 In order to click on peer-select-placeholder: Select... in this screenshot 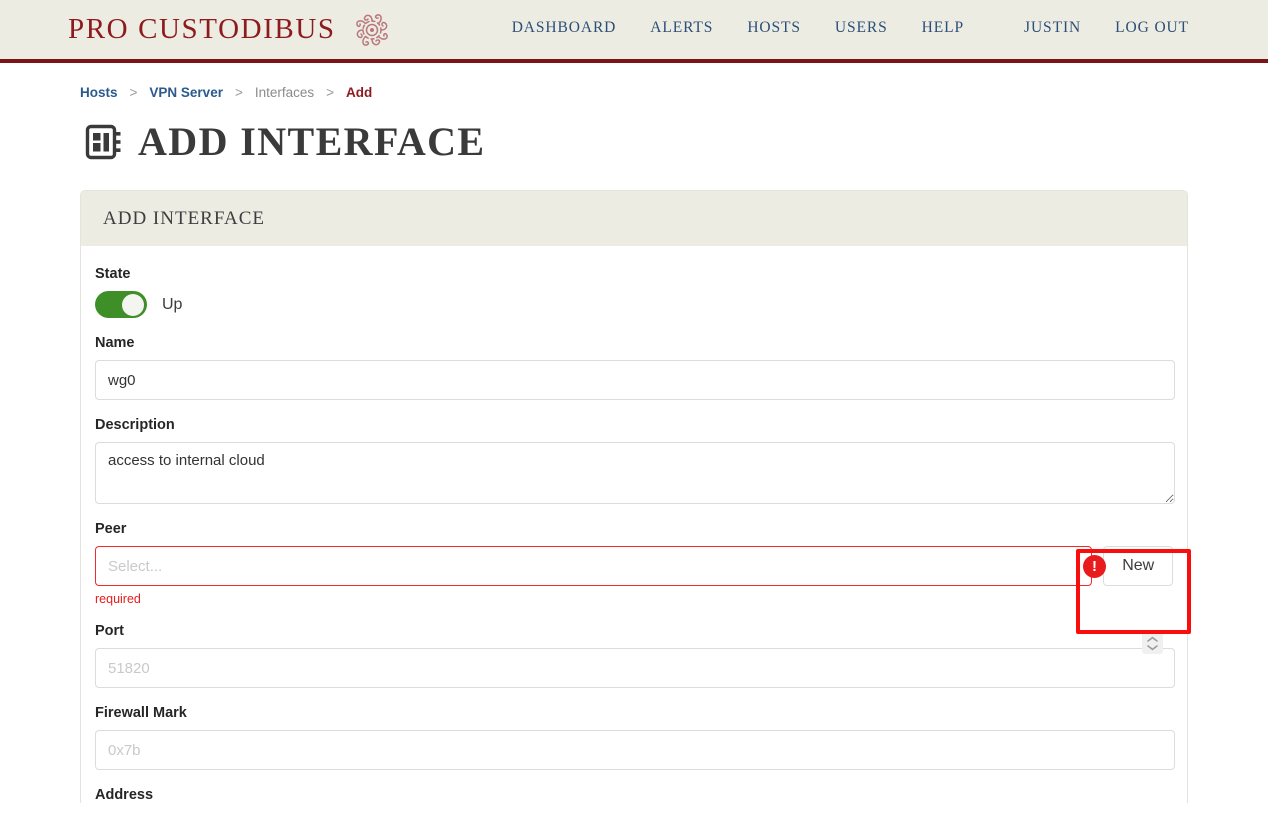, I will do `click(135, 566)`.